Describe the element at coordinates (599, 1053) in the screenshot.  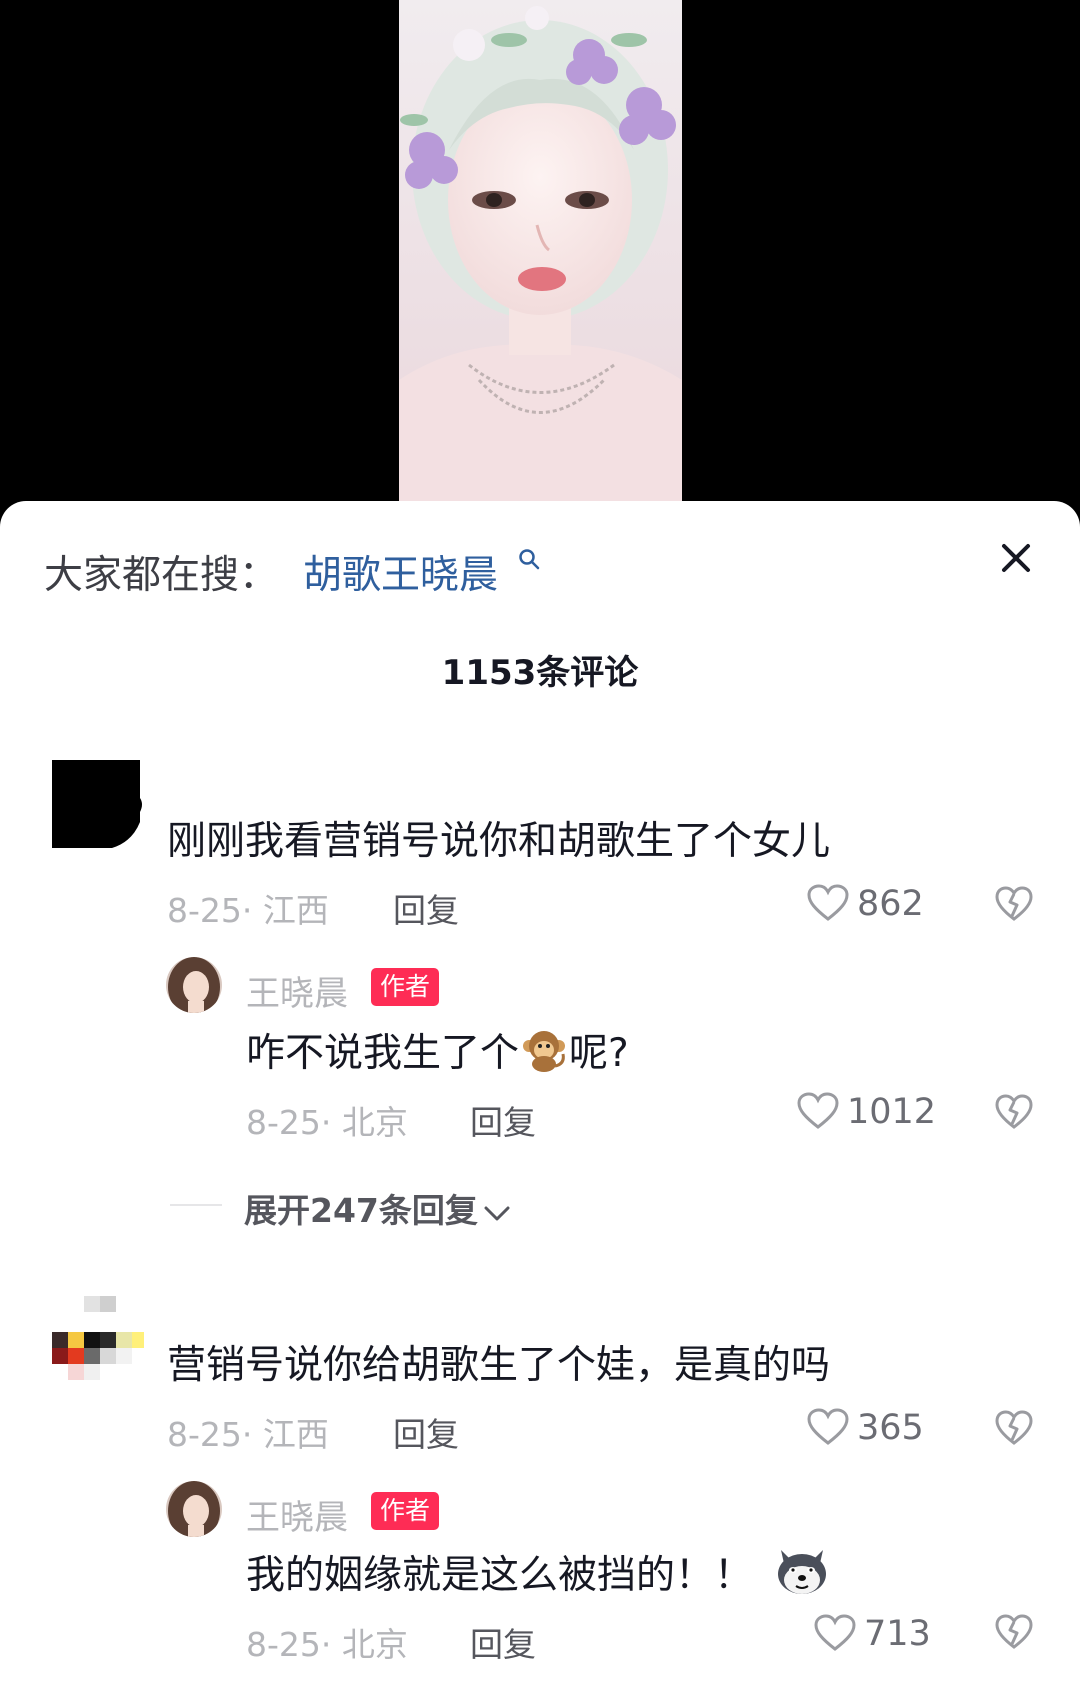
I see `reply-text-after-emoji: 呢?` at that location.